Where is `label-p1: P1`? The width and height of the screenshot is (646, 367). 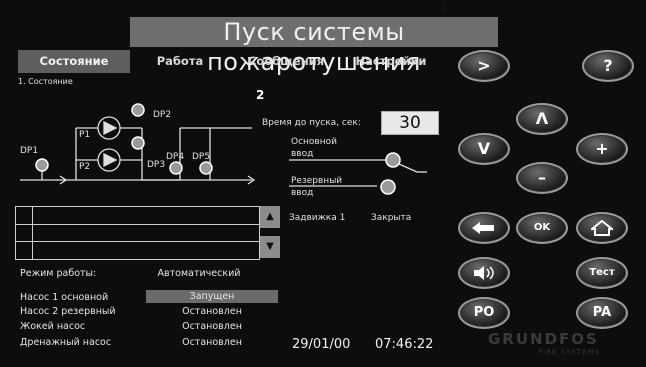
label-p1: P1 is located at coordinates (85, 135).